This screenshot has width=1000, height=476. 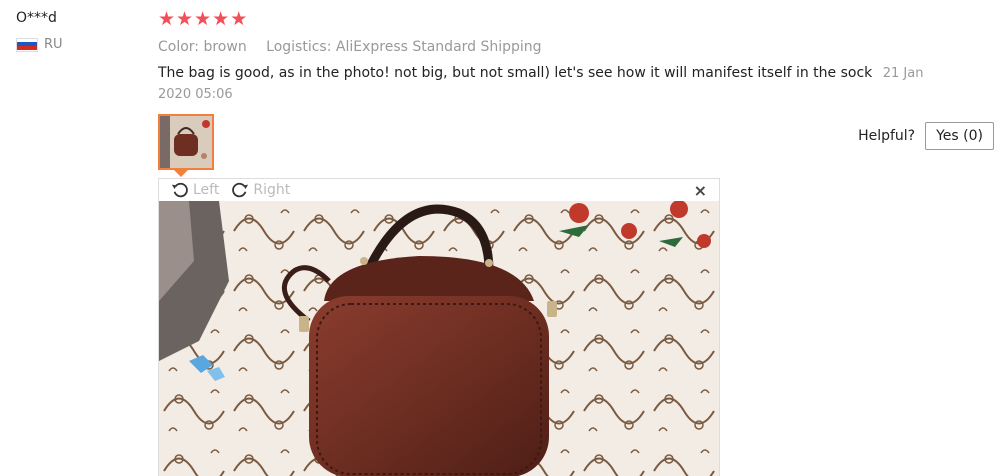 I want to click on rotate-right-icon, so click(x=240, y=190).